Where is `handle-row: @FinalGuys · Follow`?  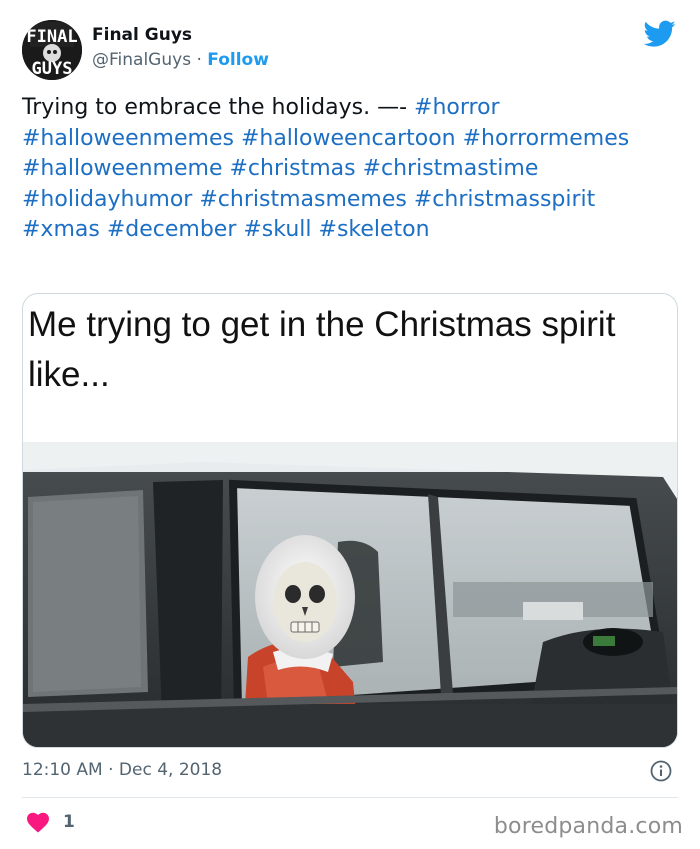
handle-row: @FinalGuys · Follow is located at coordinates (180, 60).